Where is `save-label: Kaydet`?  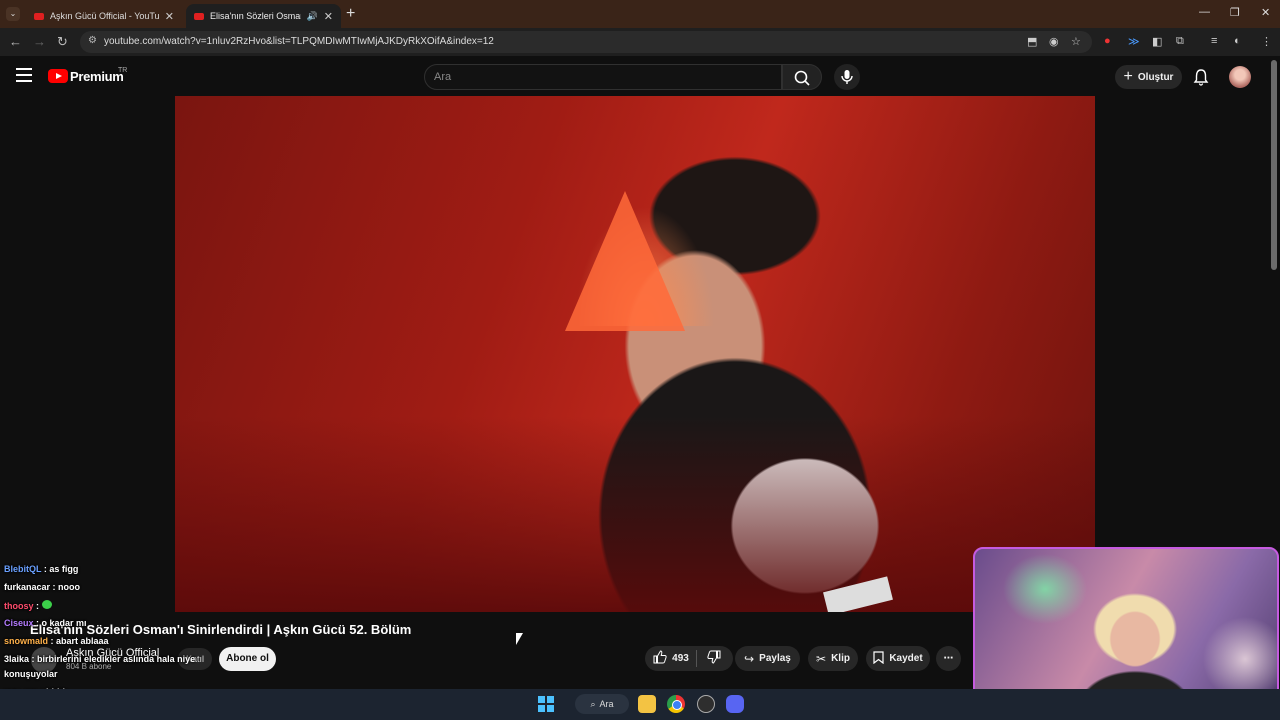
save-label: Kaydet is located at coordinates (906, 658).